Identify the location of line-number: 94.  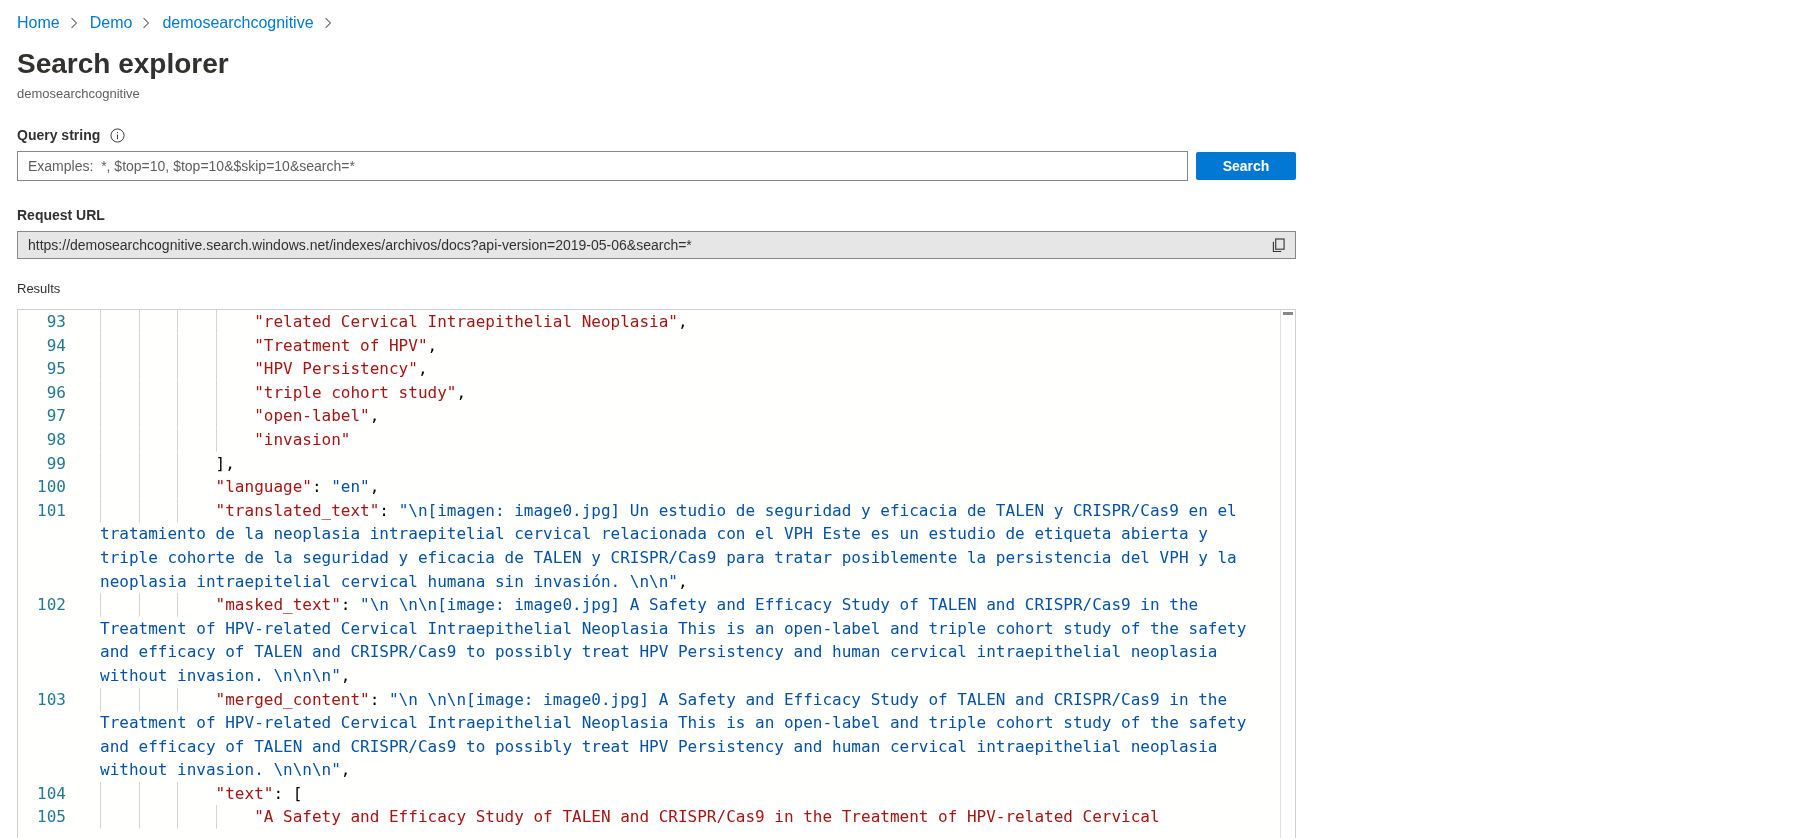
(55, 345).